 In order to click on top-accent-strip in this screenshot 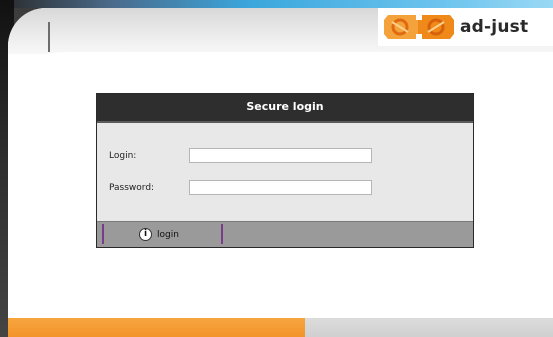, I will do `click(276, 4)`.